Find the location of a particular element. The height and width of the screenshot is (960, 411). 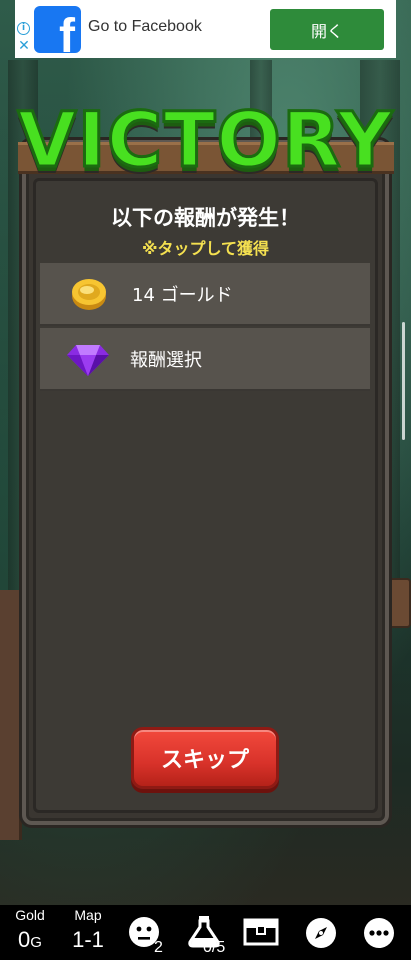

scrollbar is located at coordinates (403, 381).